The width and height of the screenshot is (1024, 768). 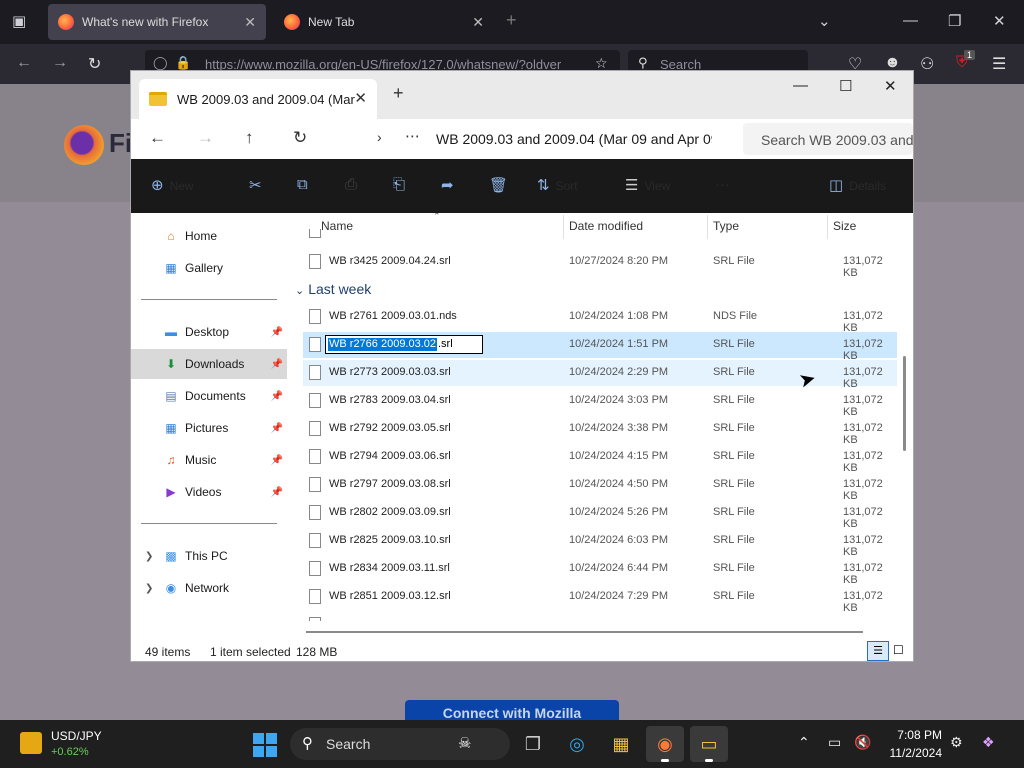 I want to click on sort-button: ⇅ Sort, so click(x=557, y=185).